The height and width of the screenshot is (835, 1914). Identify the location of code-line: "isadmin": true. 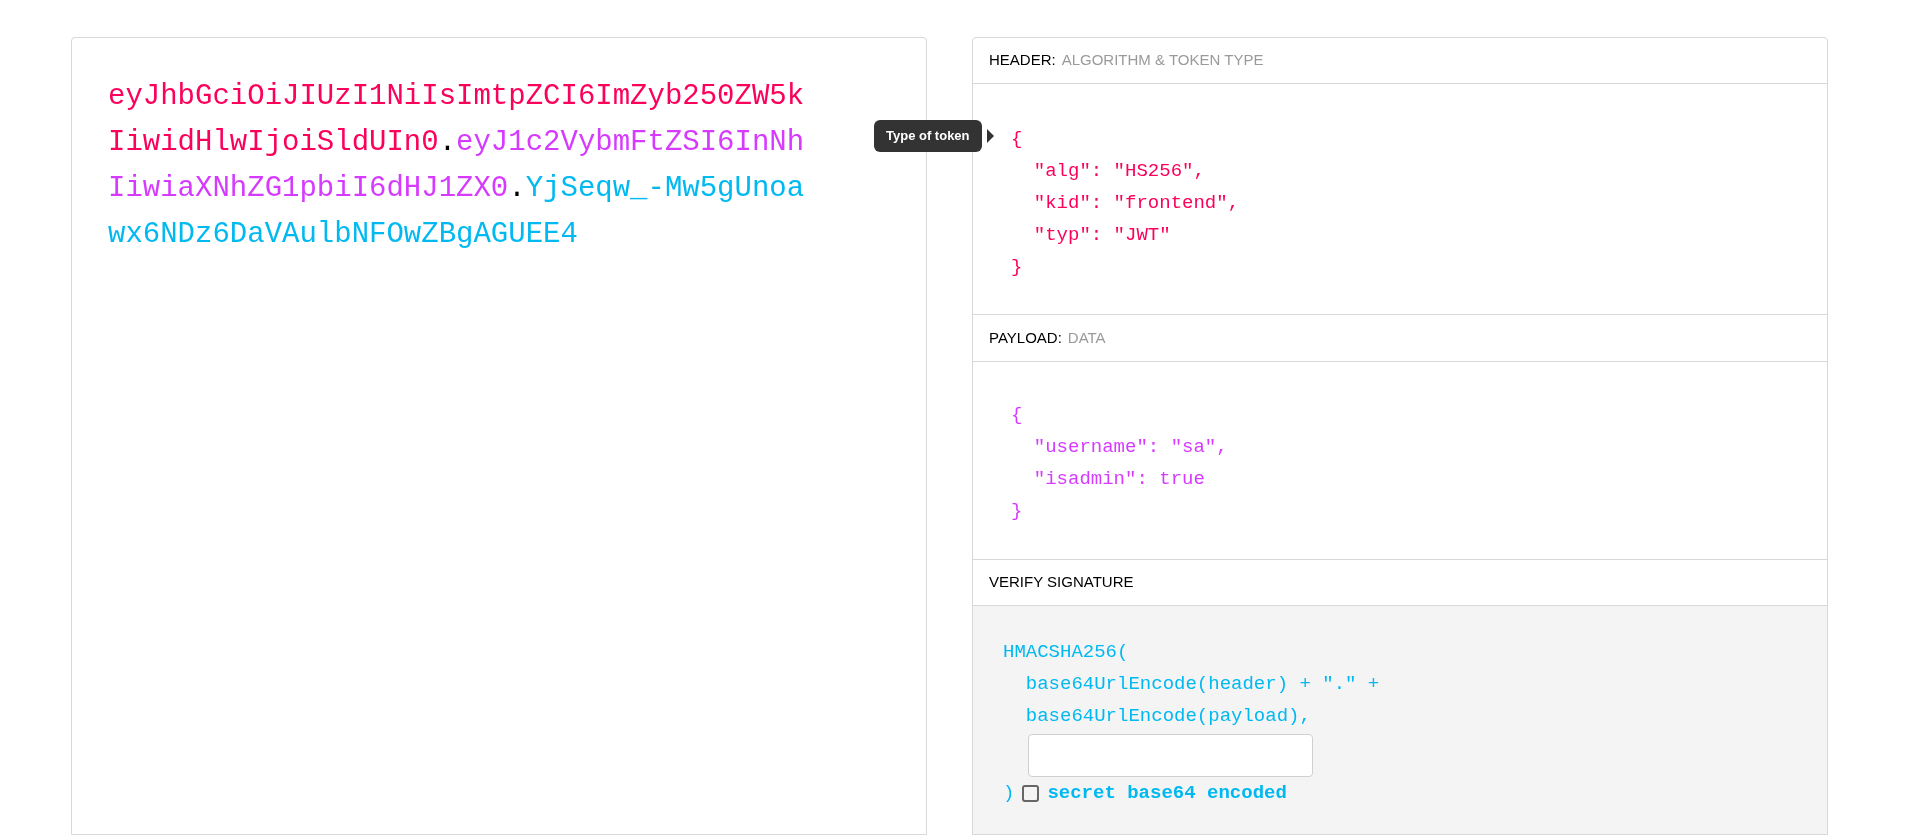
(1119, 479).